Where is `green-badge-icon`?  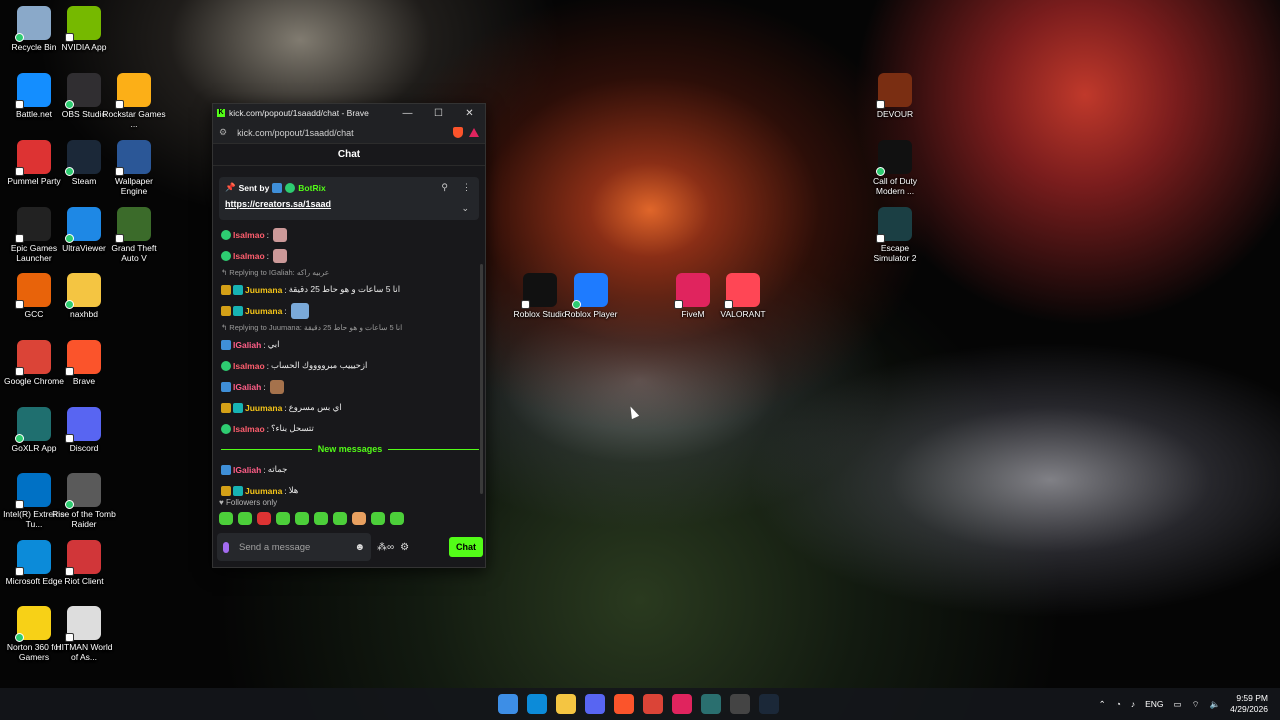 green-badge-icon is located at coordinates (226, 365).